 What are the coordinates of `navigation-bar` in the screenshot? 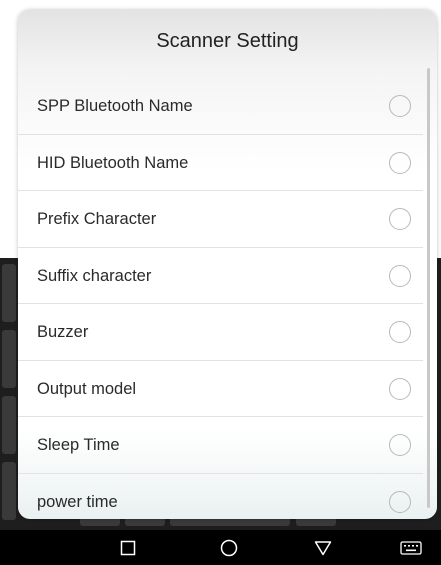 It's located at (220, 547).